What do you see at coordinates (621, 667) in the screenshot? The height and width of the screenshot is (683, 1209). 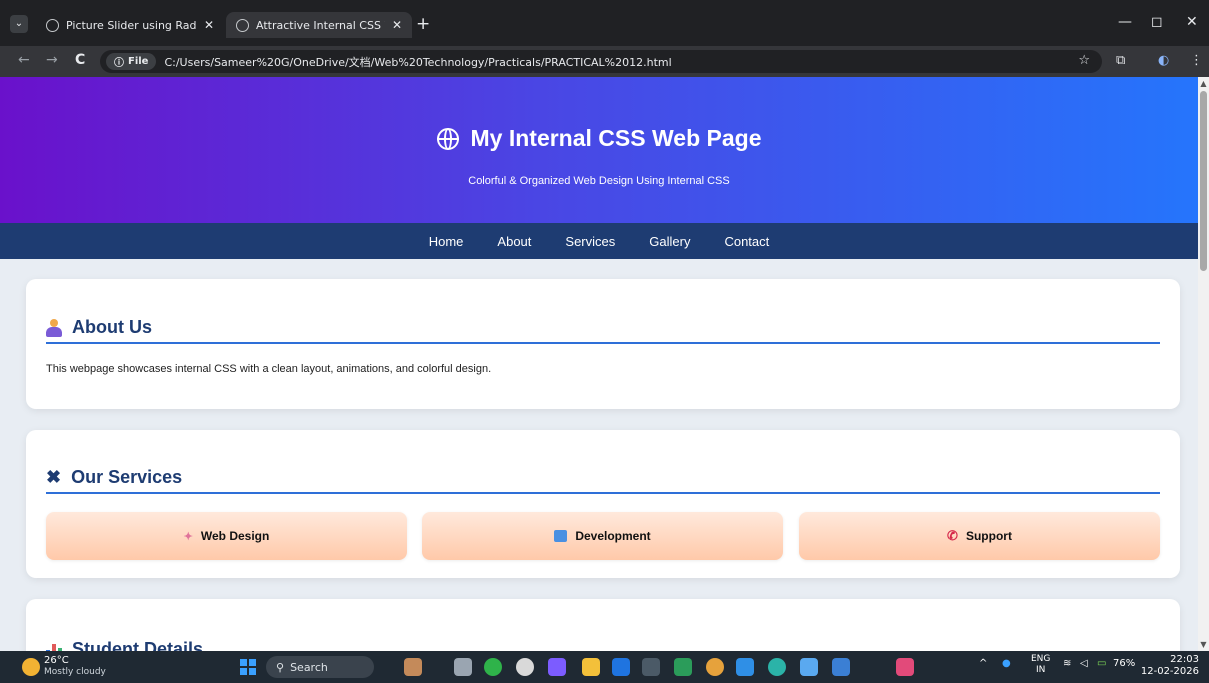 I see `taskbar-app-bluetooth-icon` at bounding box center [621, 667].